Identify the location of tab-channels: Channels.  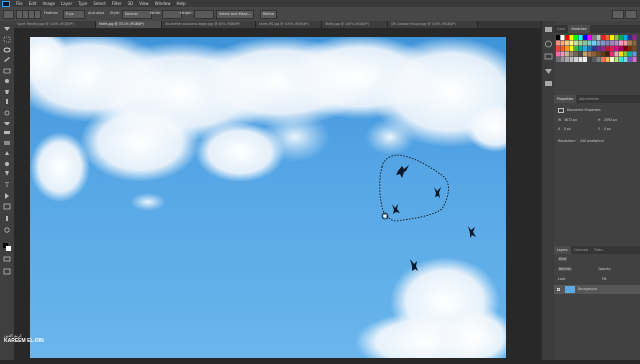
(581, 250).